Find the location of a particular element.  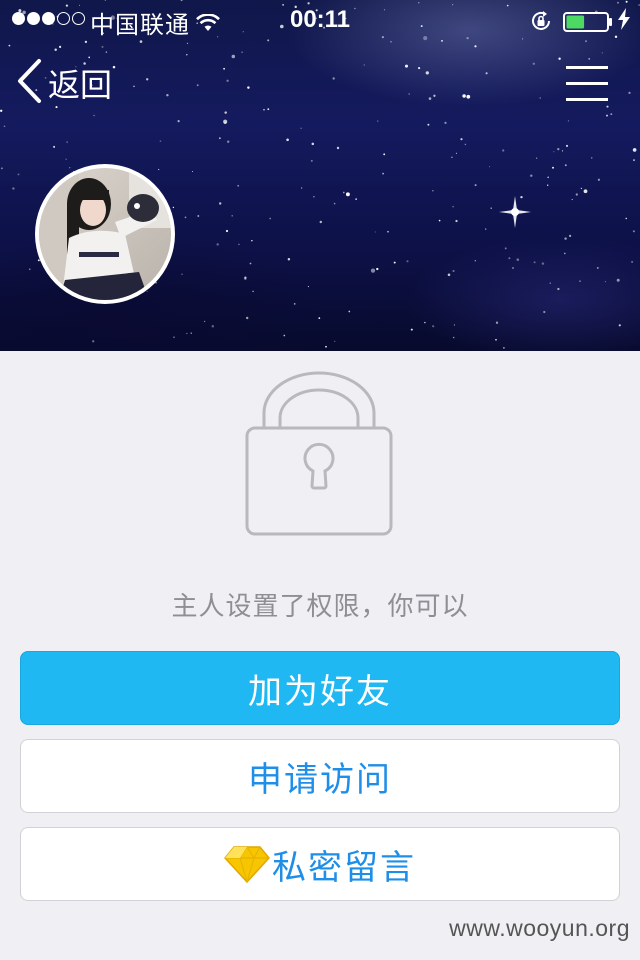

back-label: 返回 is located at coordinates (80, 85).